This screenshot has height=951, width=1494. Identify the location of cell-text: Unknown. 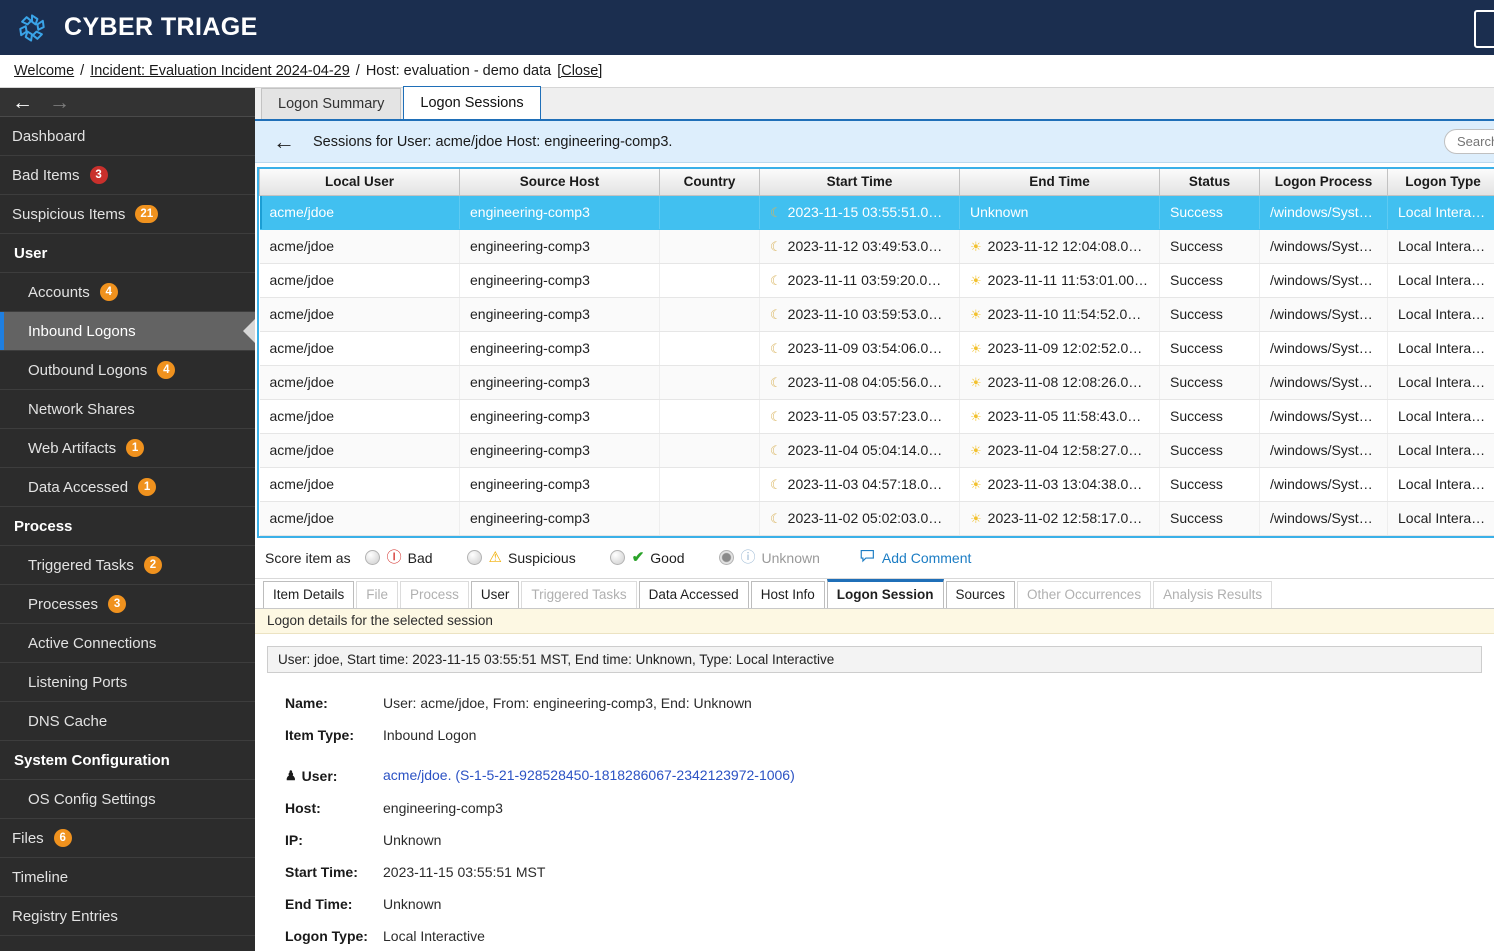
(999, 212).